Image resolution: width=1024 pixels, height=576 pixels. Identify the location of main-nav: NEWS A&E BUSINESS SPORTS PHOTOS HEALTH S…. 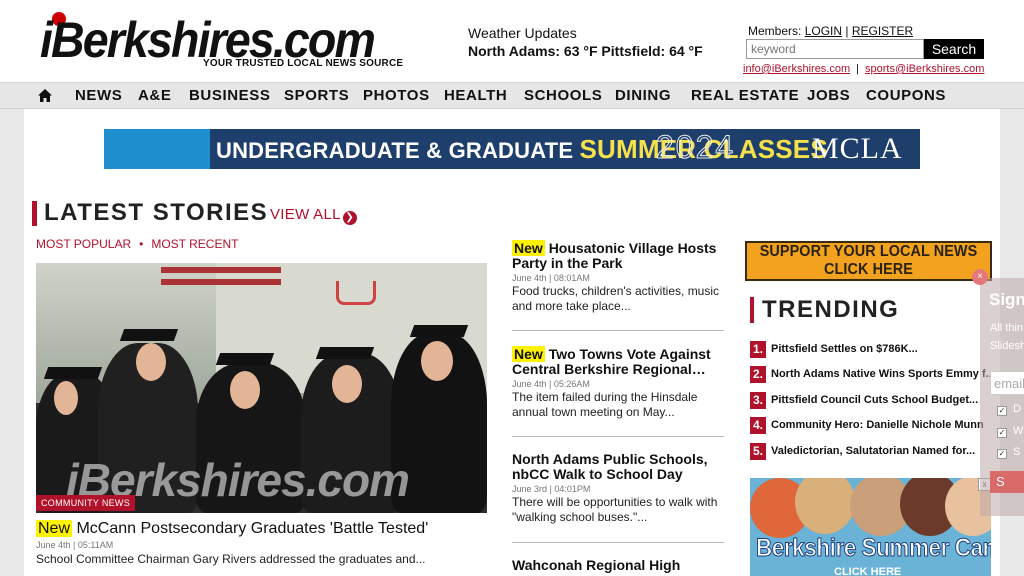
(512, 95).